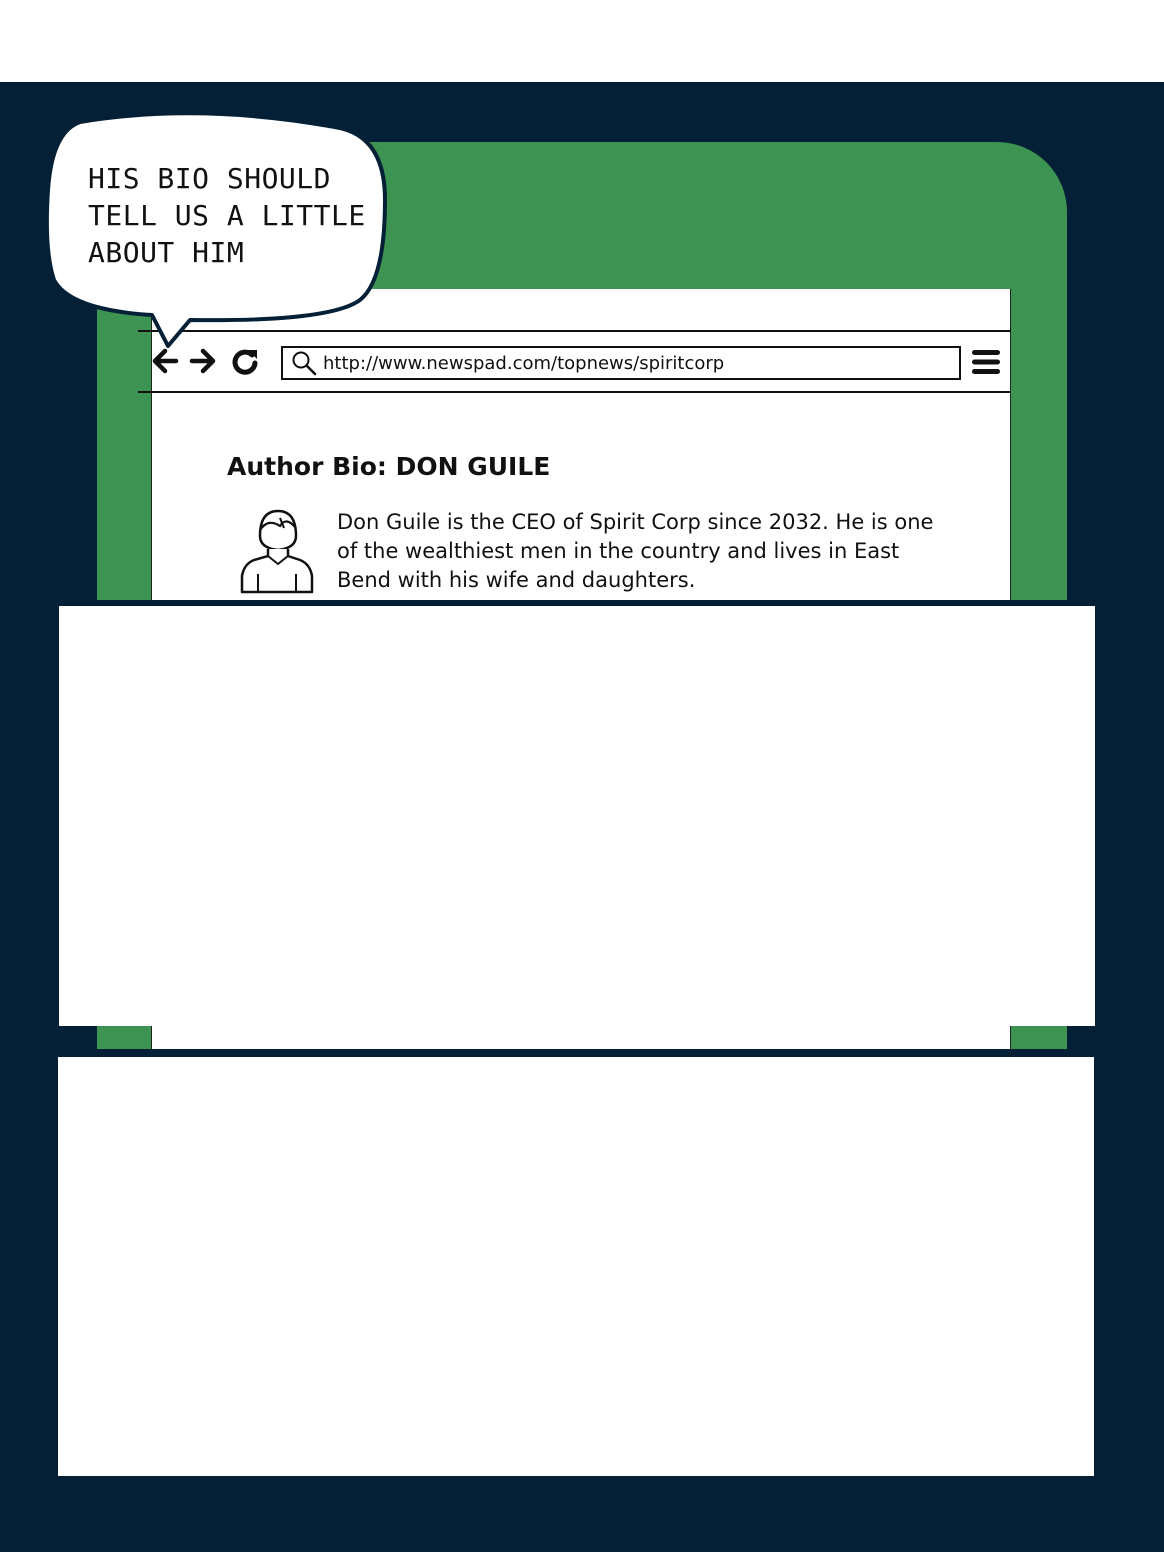  What do you see at coordinates (210, 178) in the screenshot?
I see `speech-line: His bio should` at bounding box center [210, 178].